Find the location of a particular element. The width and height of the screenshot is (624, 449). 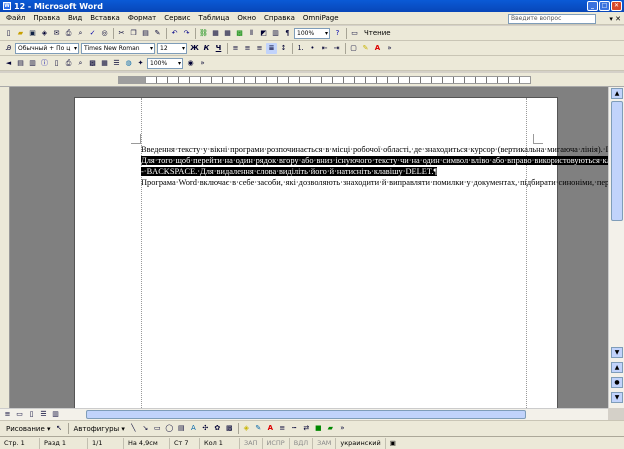

frame-icon: ▤ is located at coordinates (20, 63).